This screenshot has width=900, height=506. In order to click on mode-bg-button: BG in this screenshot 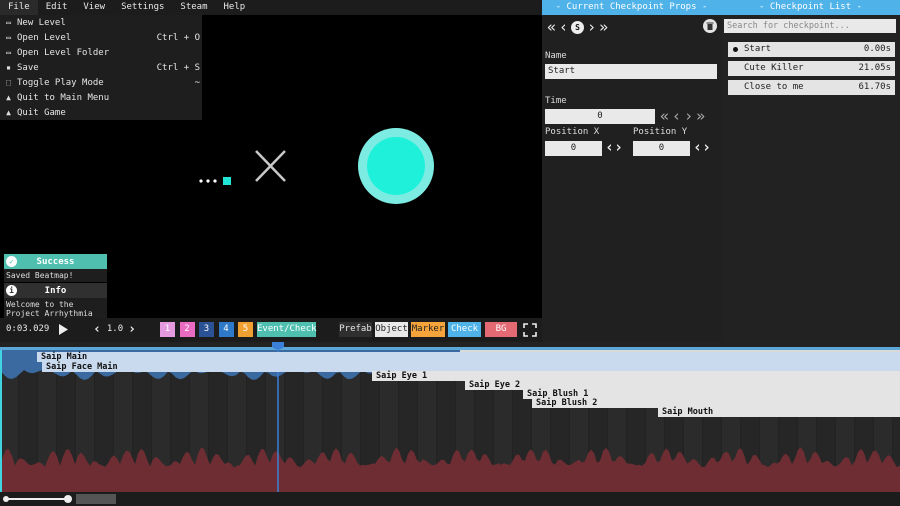, I will do `click(501, 329)`.